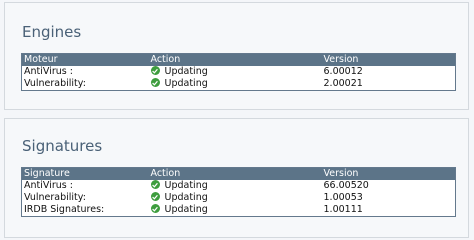 This screenshot has height=240, width=474. I want to click on signature-name: Vulnerability:, so click(55, 197).